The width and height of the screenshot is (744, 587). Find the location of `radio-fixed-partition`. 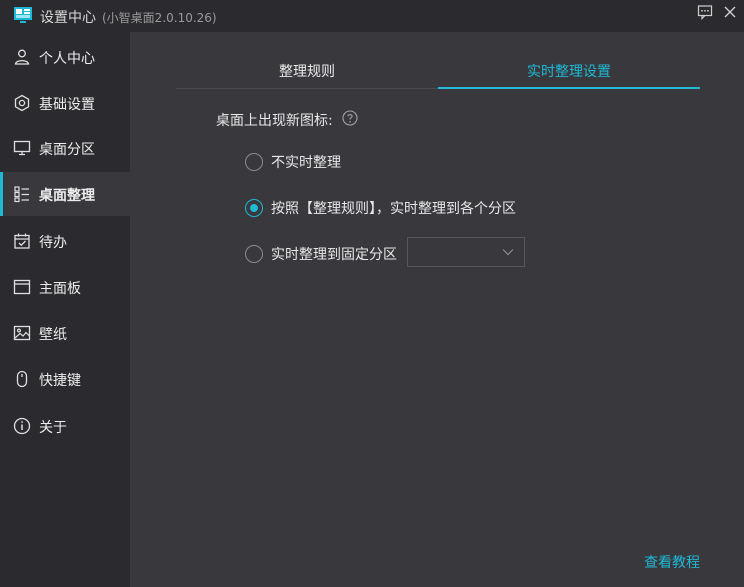

radio-fixed-partition is located at coordinates (254, 254).